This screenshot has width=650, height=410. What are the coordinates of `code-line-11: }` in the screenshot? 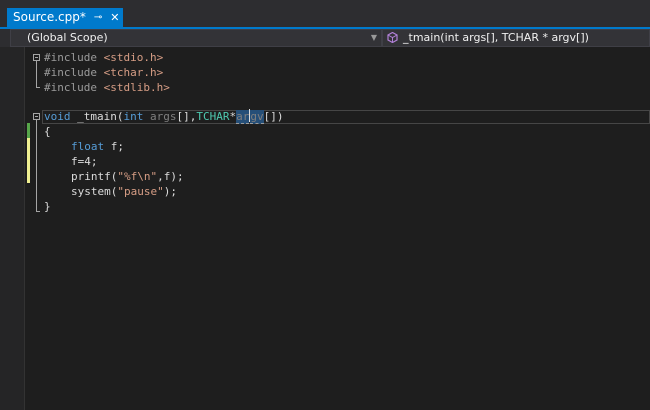 It's located at (47, 206).